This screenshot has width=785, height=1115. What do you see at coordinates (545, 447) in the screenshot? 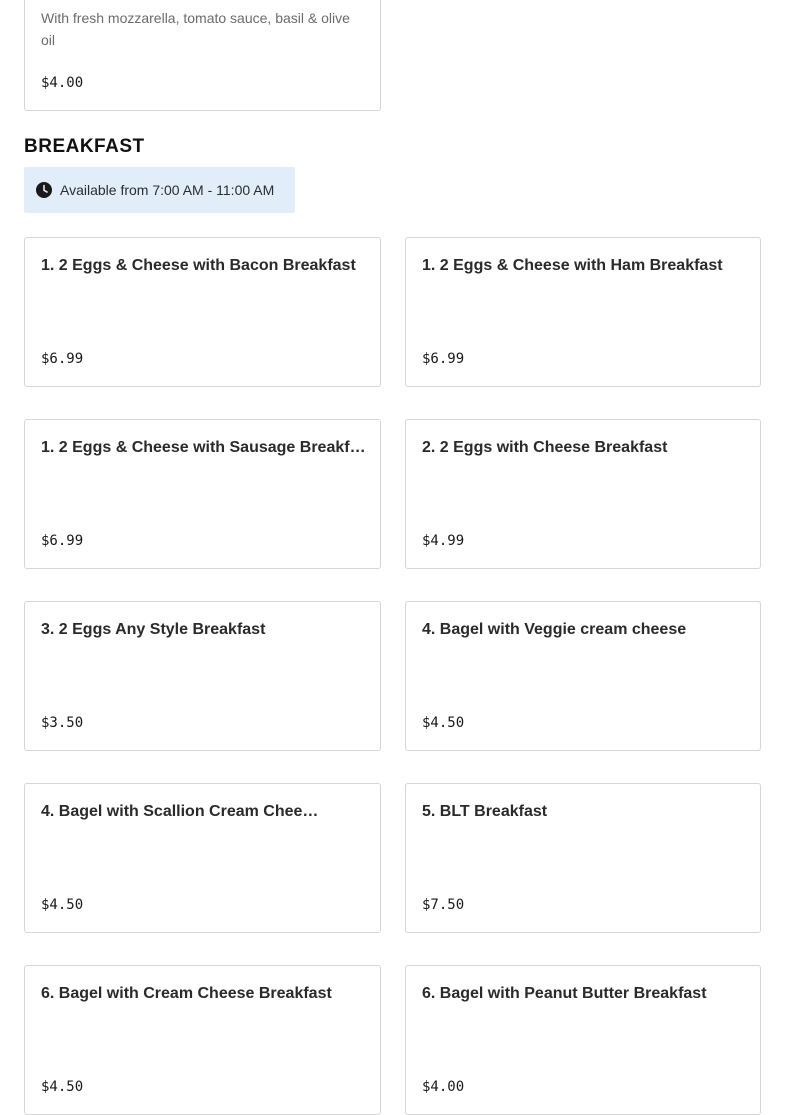
I see `menu-item-name: 2. 2 Eggs with Cheese Breakfast` at bounding box center [545, 447].